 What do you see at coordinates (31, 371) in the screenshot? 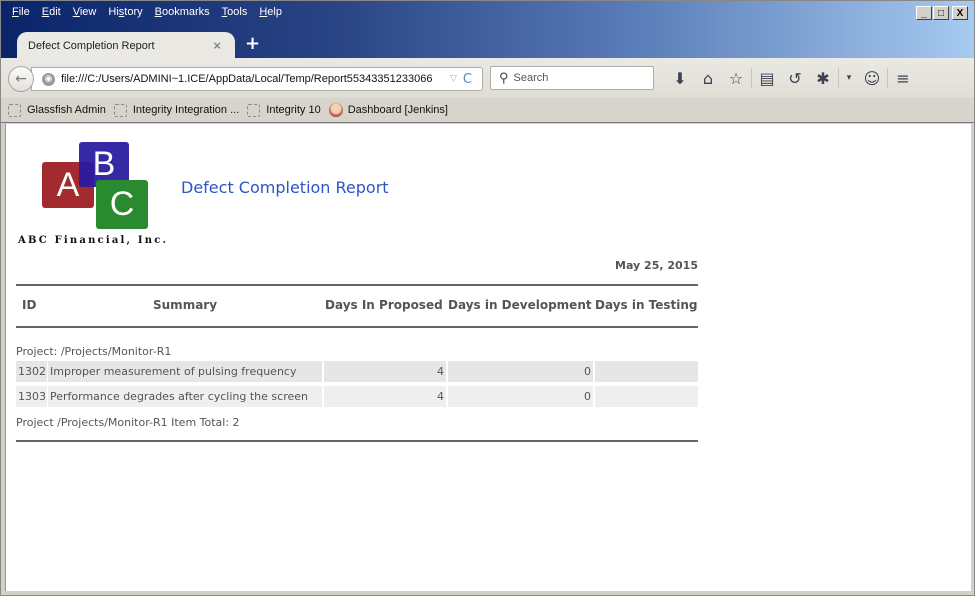
I see `cell-id: 1302` at bounding box center [31, 371].